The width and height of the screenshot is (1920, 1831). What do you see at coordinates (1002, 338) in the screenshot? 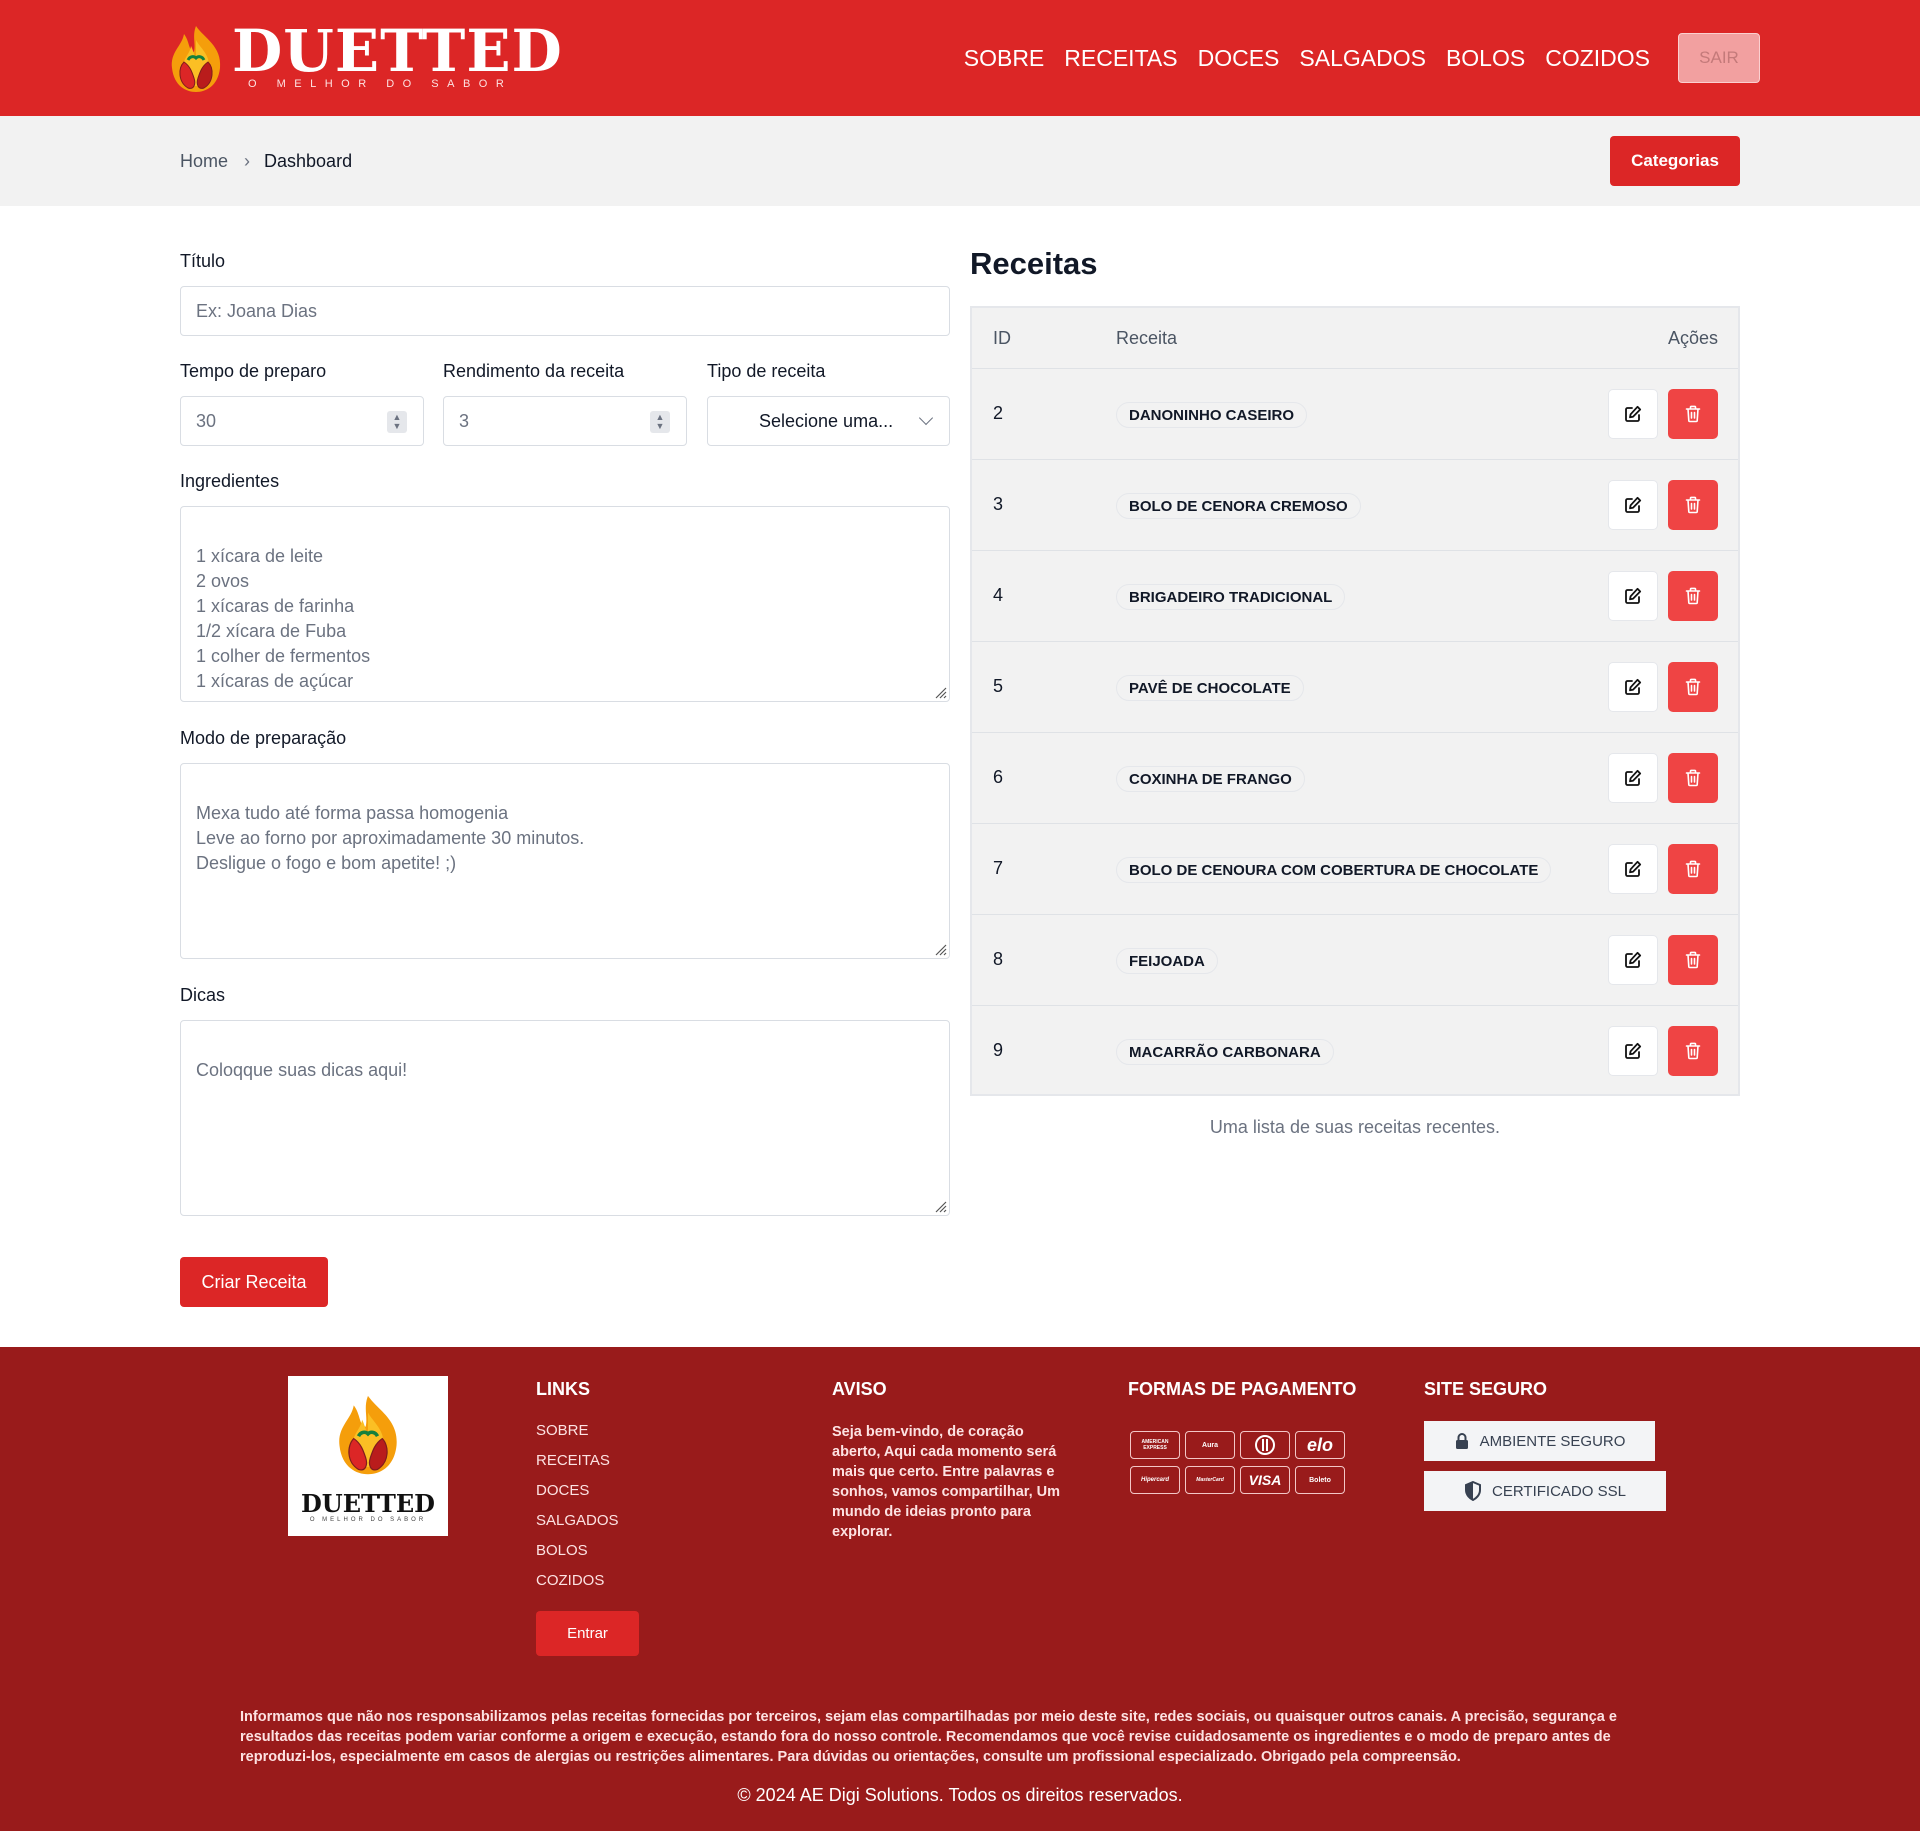
I see `column-header-id: ID` at bounding box center [1002, 338].